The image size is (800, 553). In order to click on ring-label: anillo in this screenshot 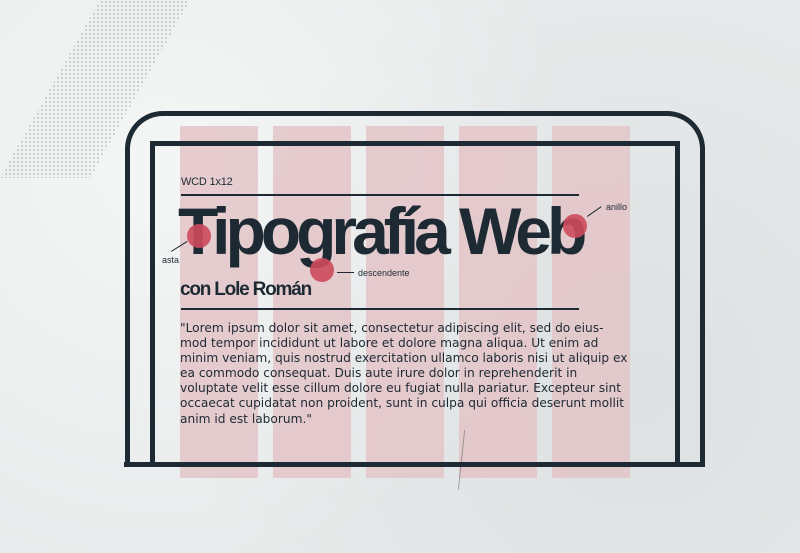, I will do `click(617, 207)`.